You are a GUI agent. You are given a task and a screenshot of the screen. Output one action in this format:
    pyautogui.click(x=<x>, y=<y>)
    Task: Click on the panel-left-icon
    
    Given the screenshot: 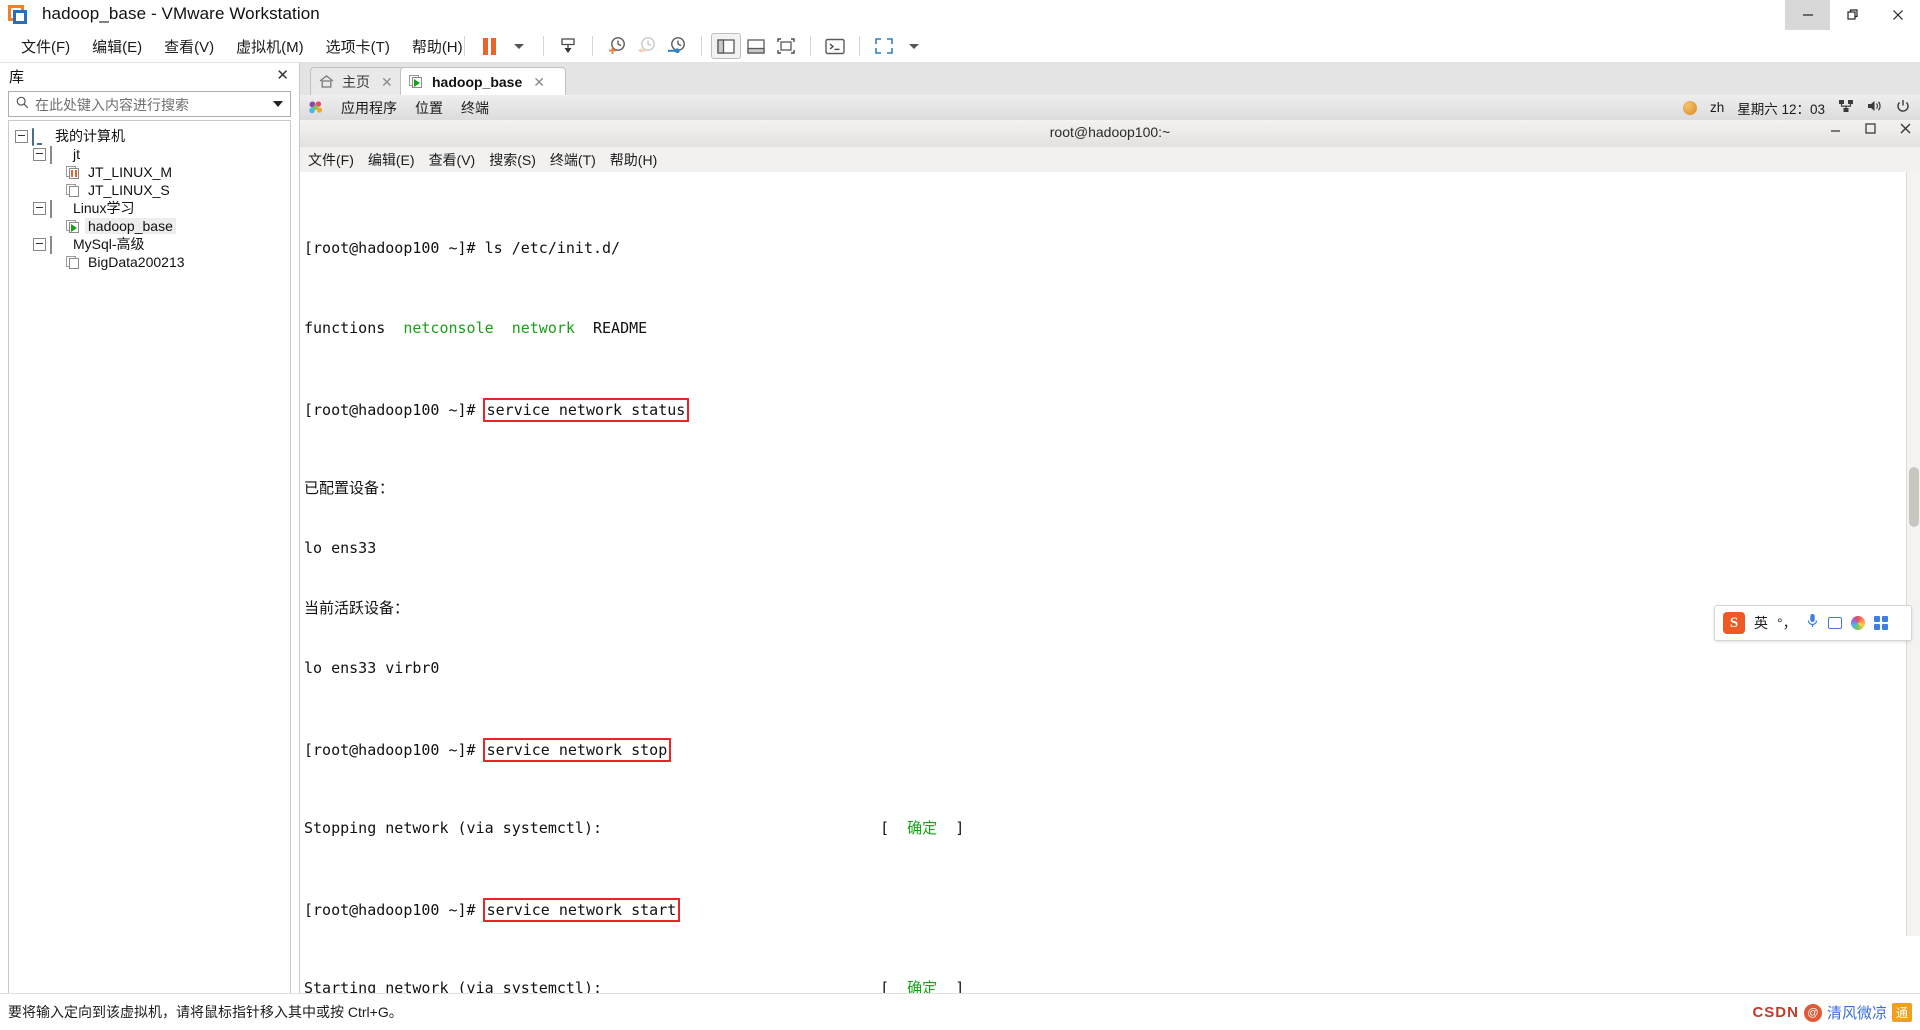 What is the action you would take?
    pyautogui.click(x=726, y=46)
    